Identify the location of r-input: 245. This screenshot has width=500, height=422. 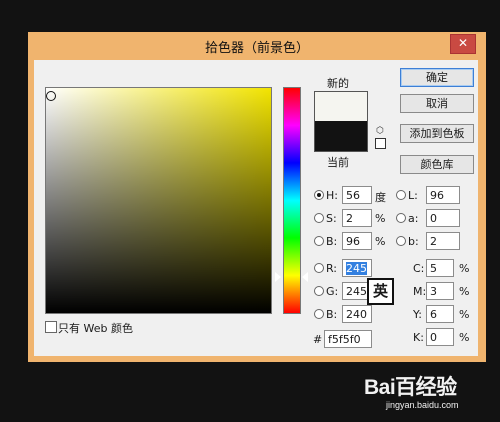
(357, 268).